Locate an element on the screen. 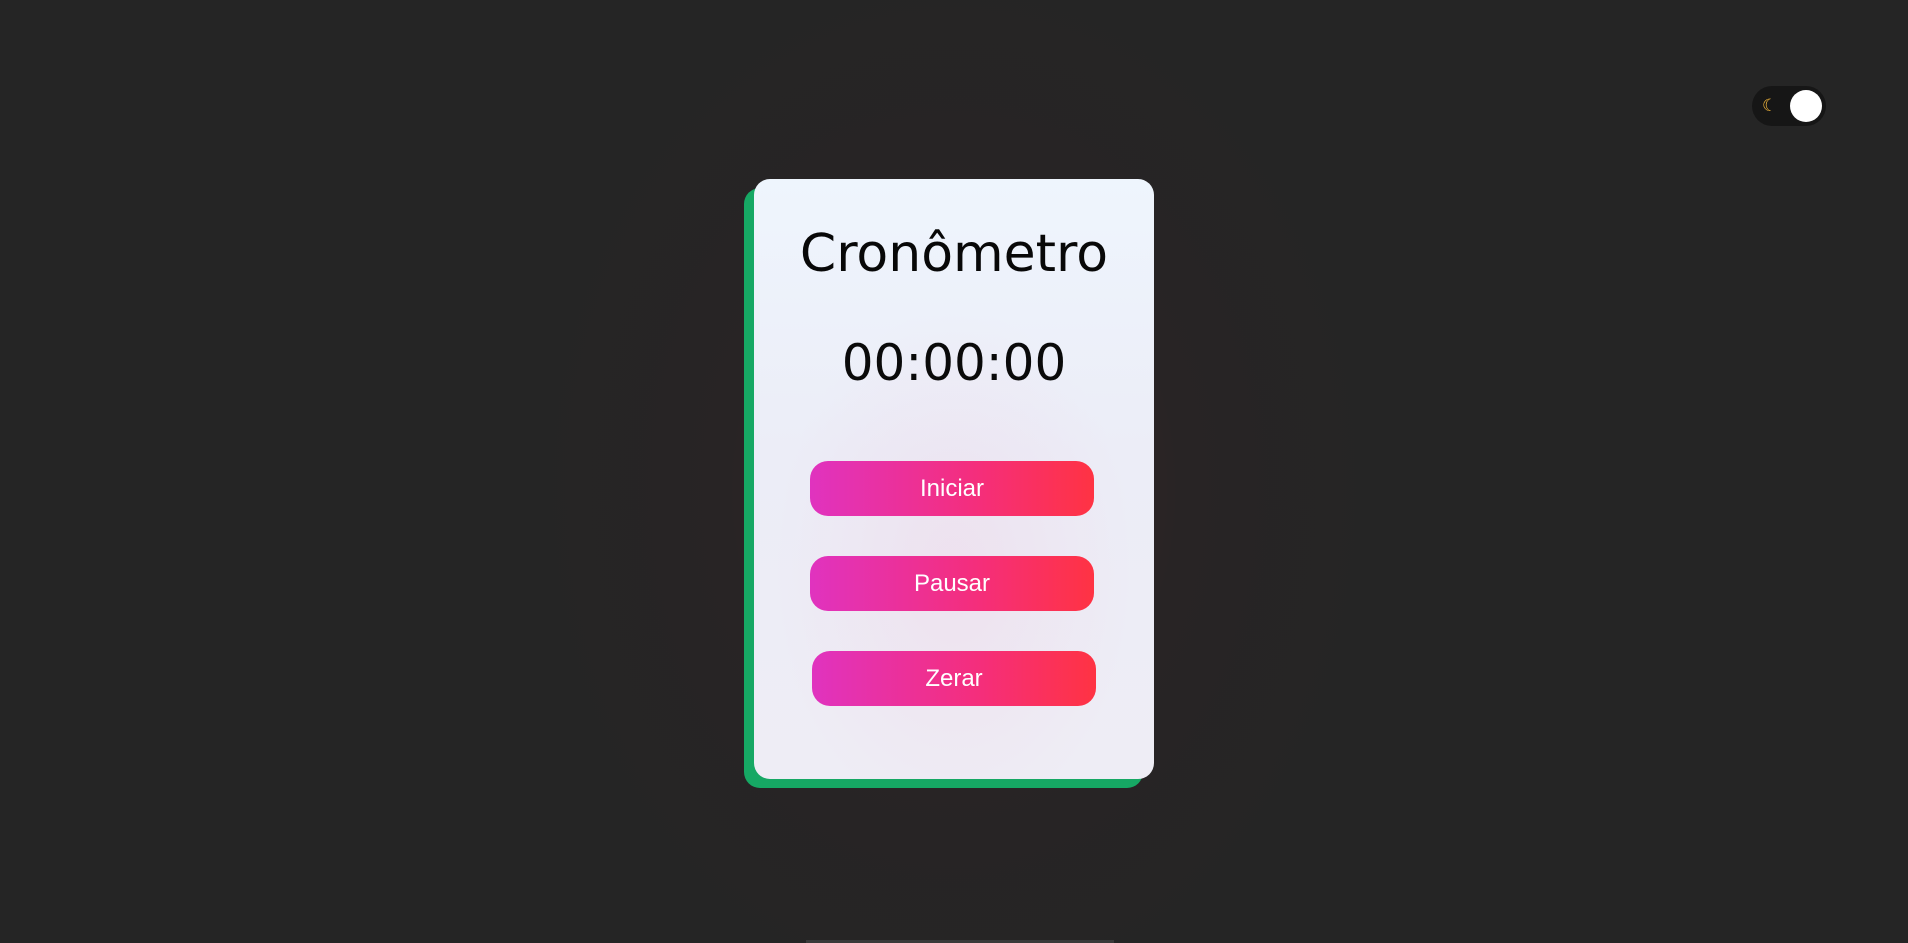 The height and width of the screenshot is (943, 1908). theme-toggle: ☾ is located at coordinates (1789, 106).